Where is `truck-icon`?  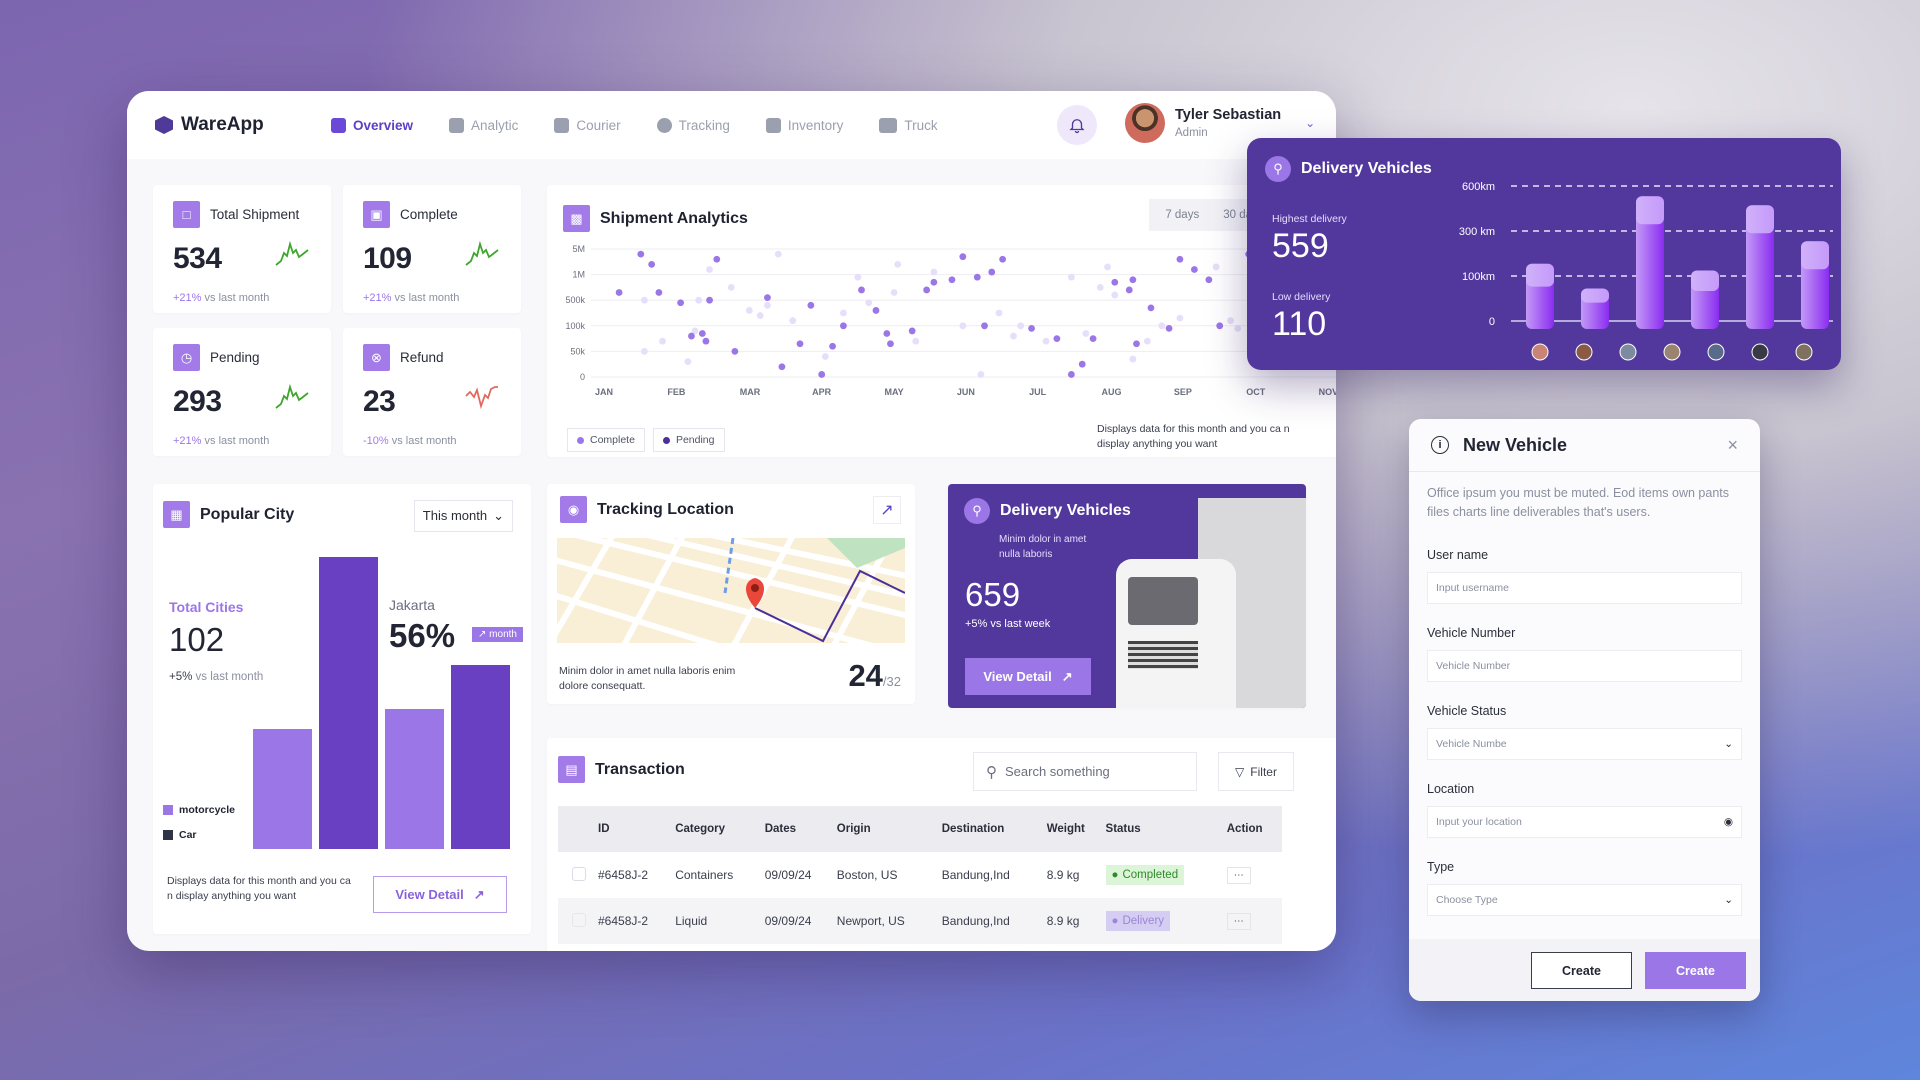
truck-icon is located at coordinates (888, 125).